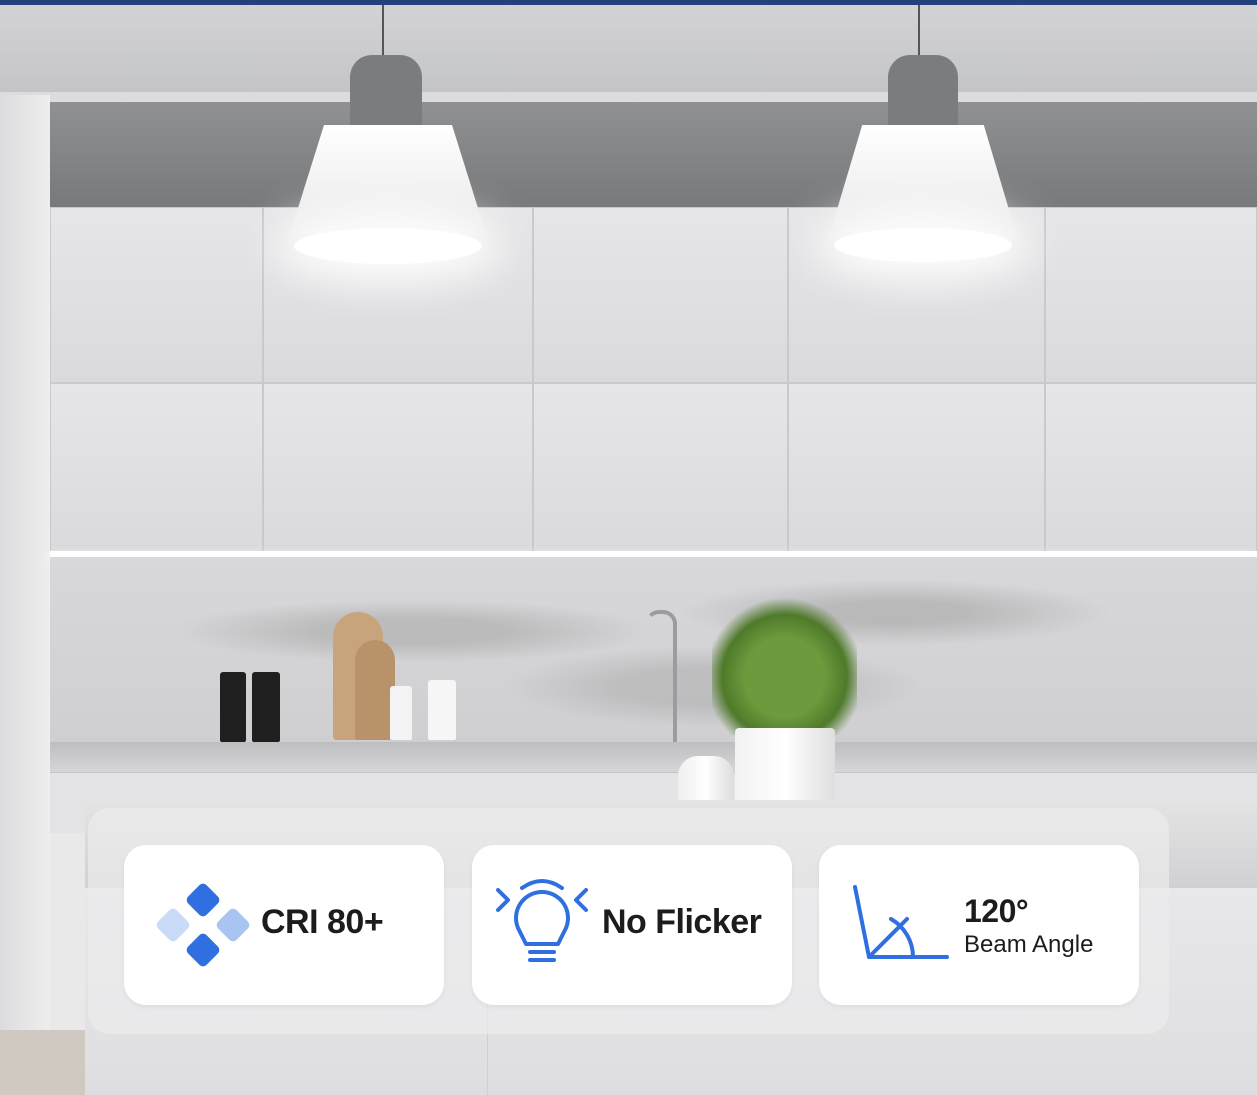 Image resolution: width=1257 pixels, height=1095 pixels. I want to click on back-countertop, so click(653, 757).